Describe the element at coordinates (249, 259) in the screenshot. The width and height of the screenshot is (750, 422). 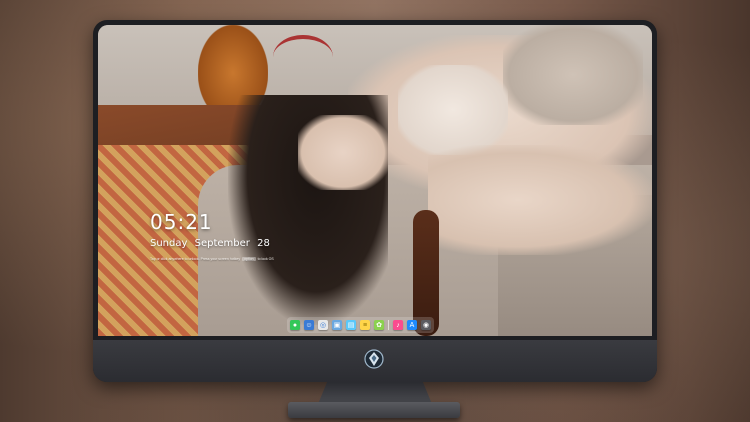
I see `hint-key: option` at that location.